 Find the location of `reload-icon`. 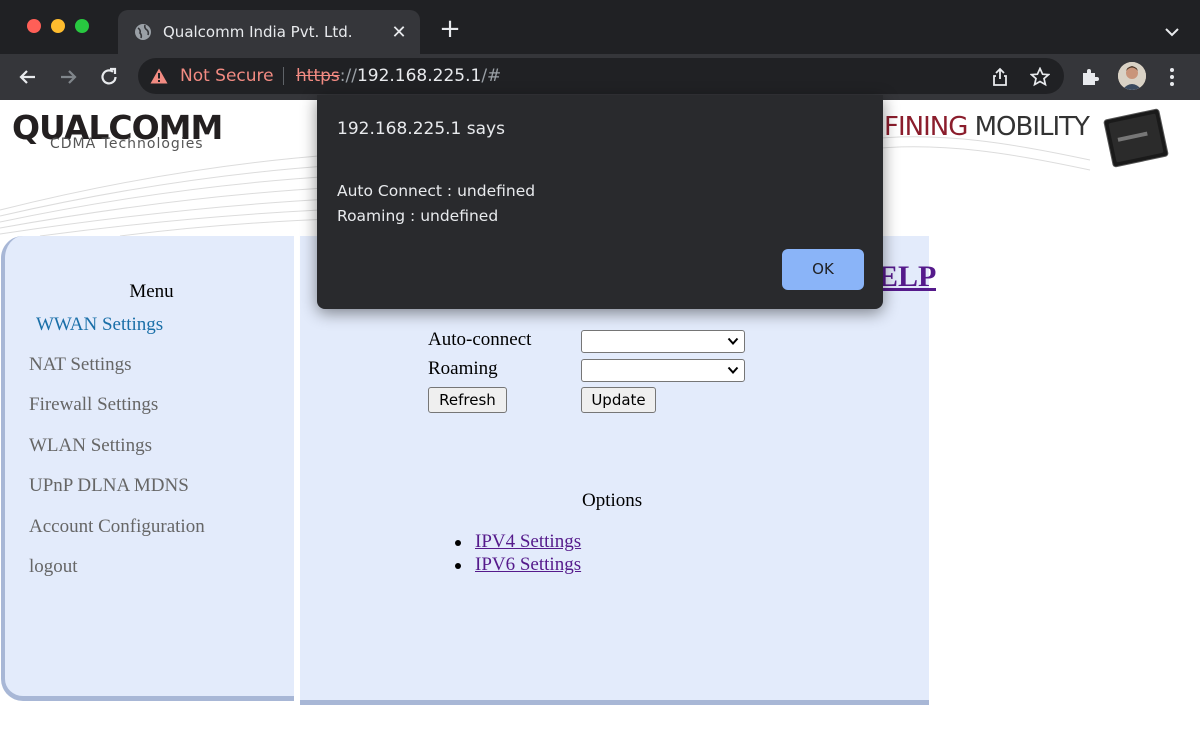

reload-icon is located at coordinates (109, 77).